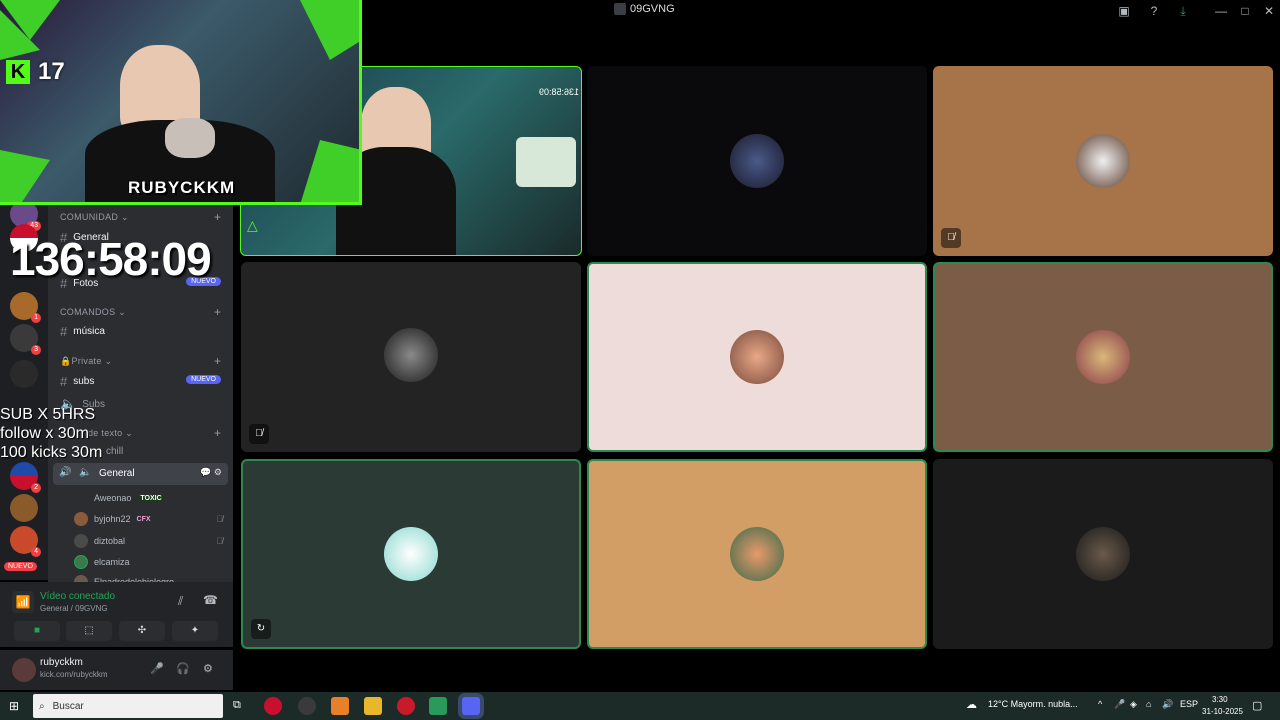 The width and height of the screenshot is (1280, 720). What do you see at coordinates (61, 662) in the screenshot?
I see `username: rubyckkm` at bounding box center [61, 662].